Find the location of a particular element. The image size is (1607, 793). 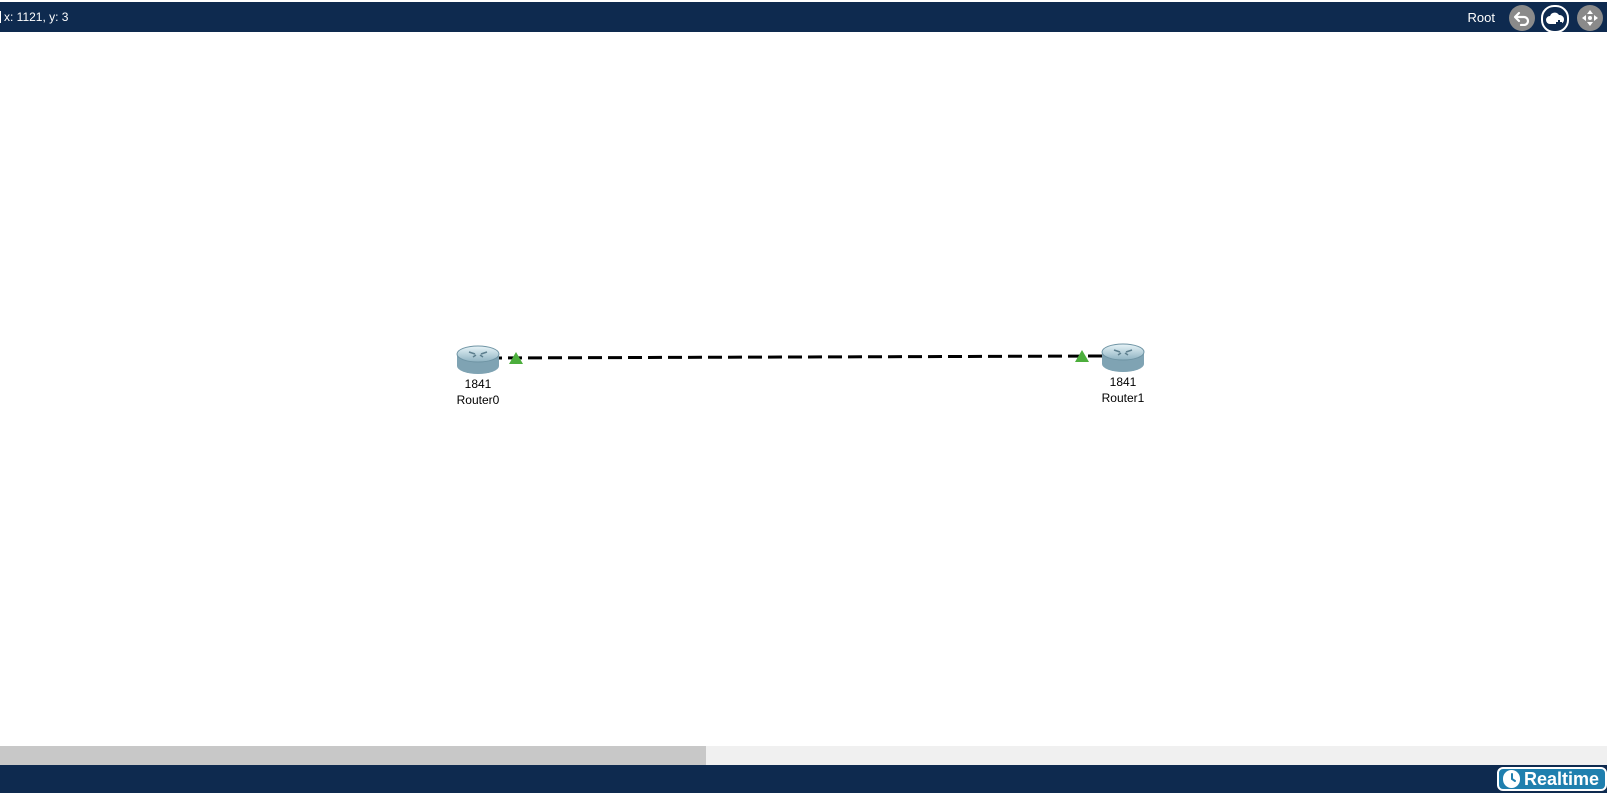

router0-name-label: Router0 is located at coordinates (478, 400).